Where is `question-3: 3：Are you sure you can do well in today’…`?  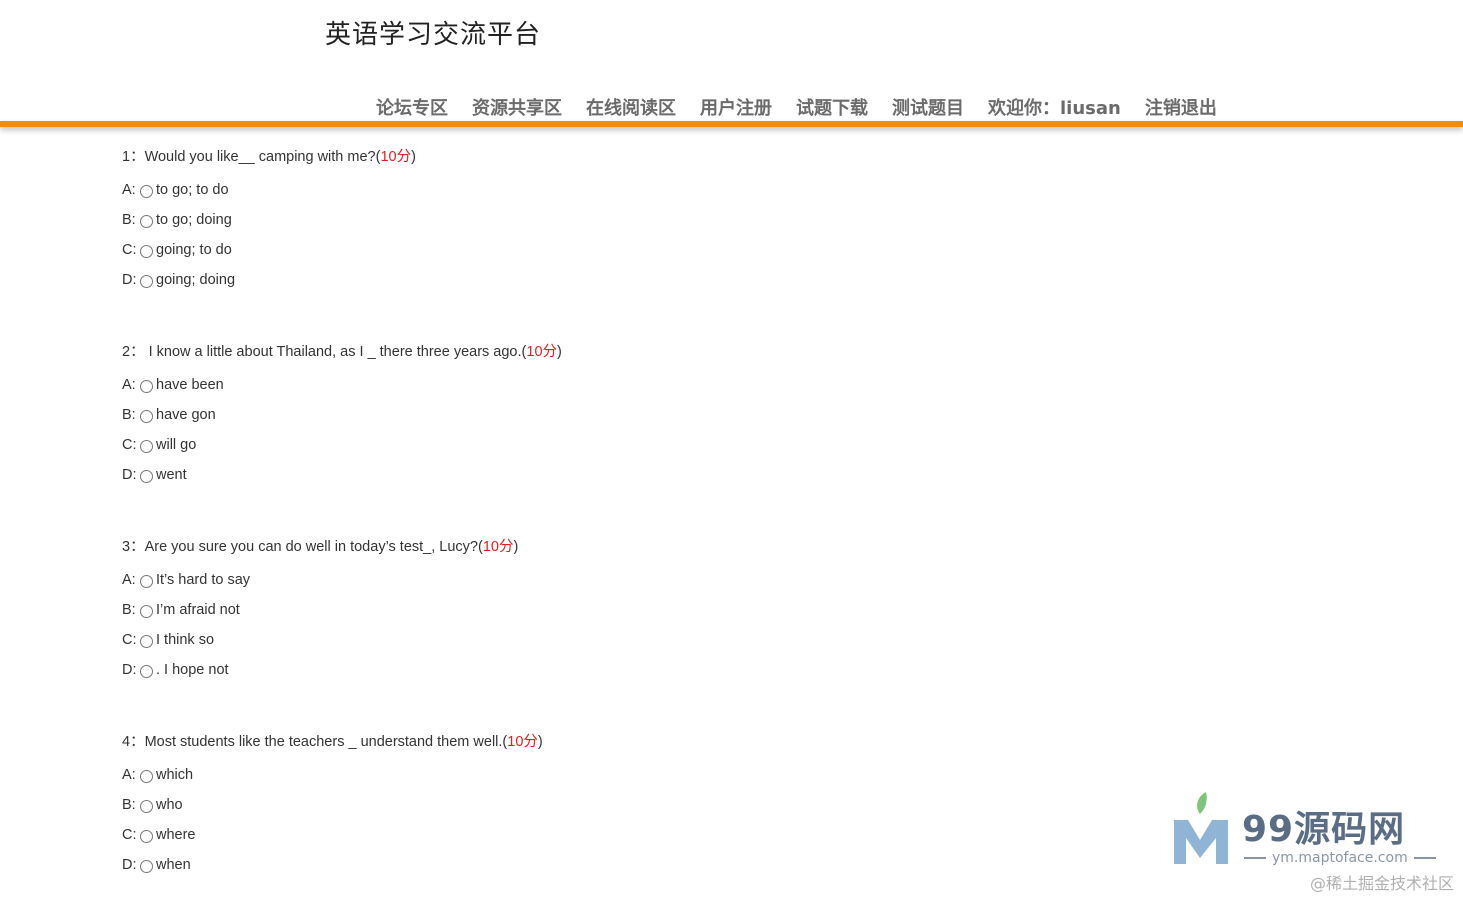
question-3: 3：Are you sure you can do well in today’… is located at coordinates (572, 607).